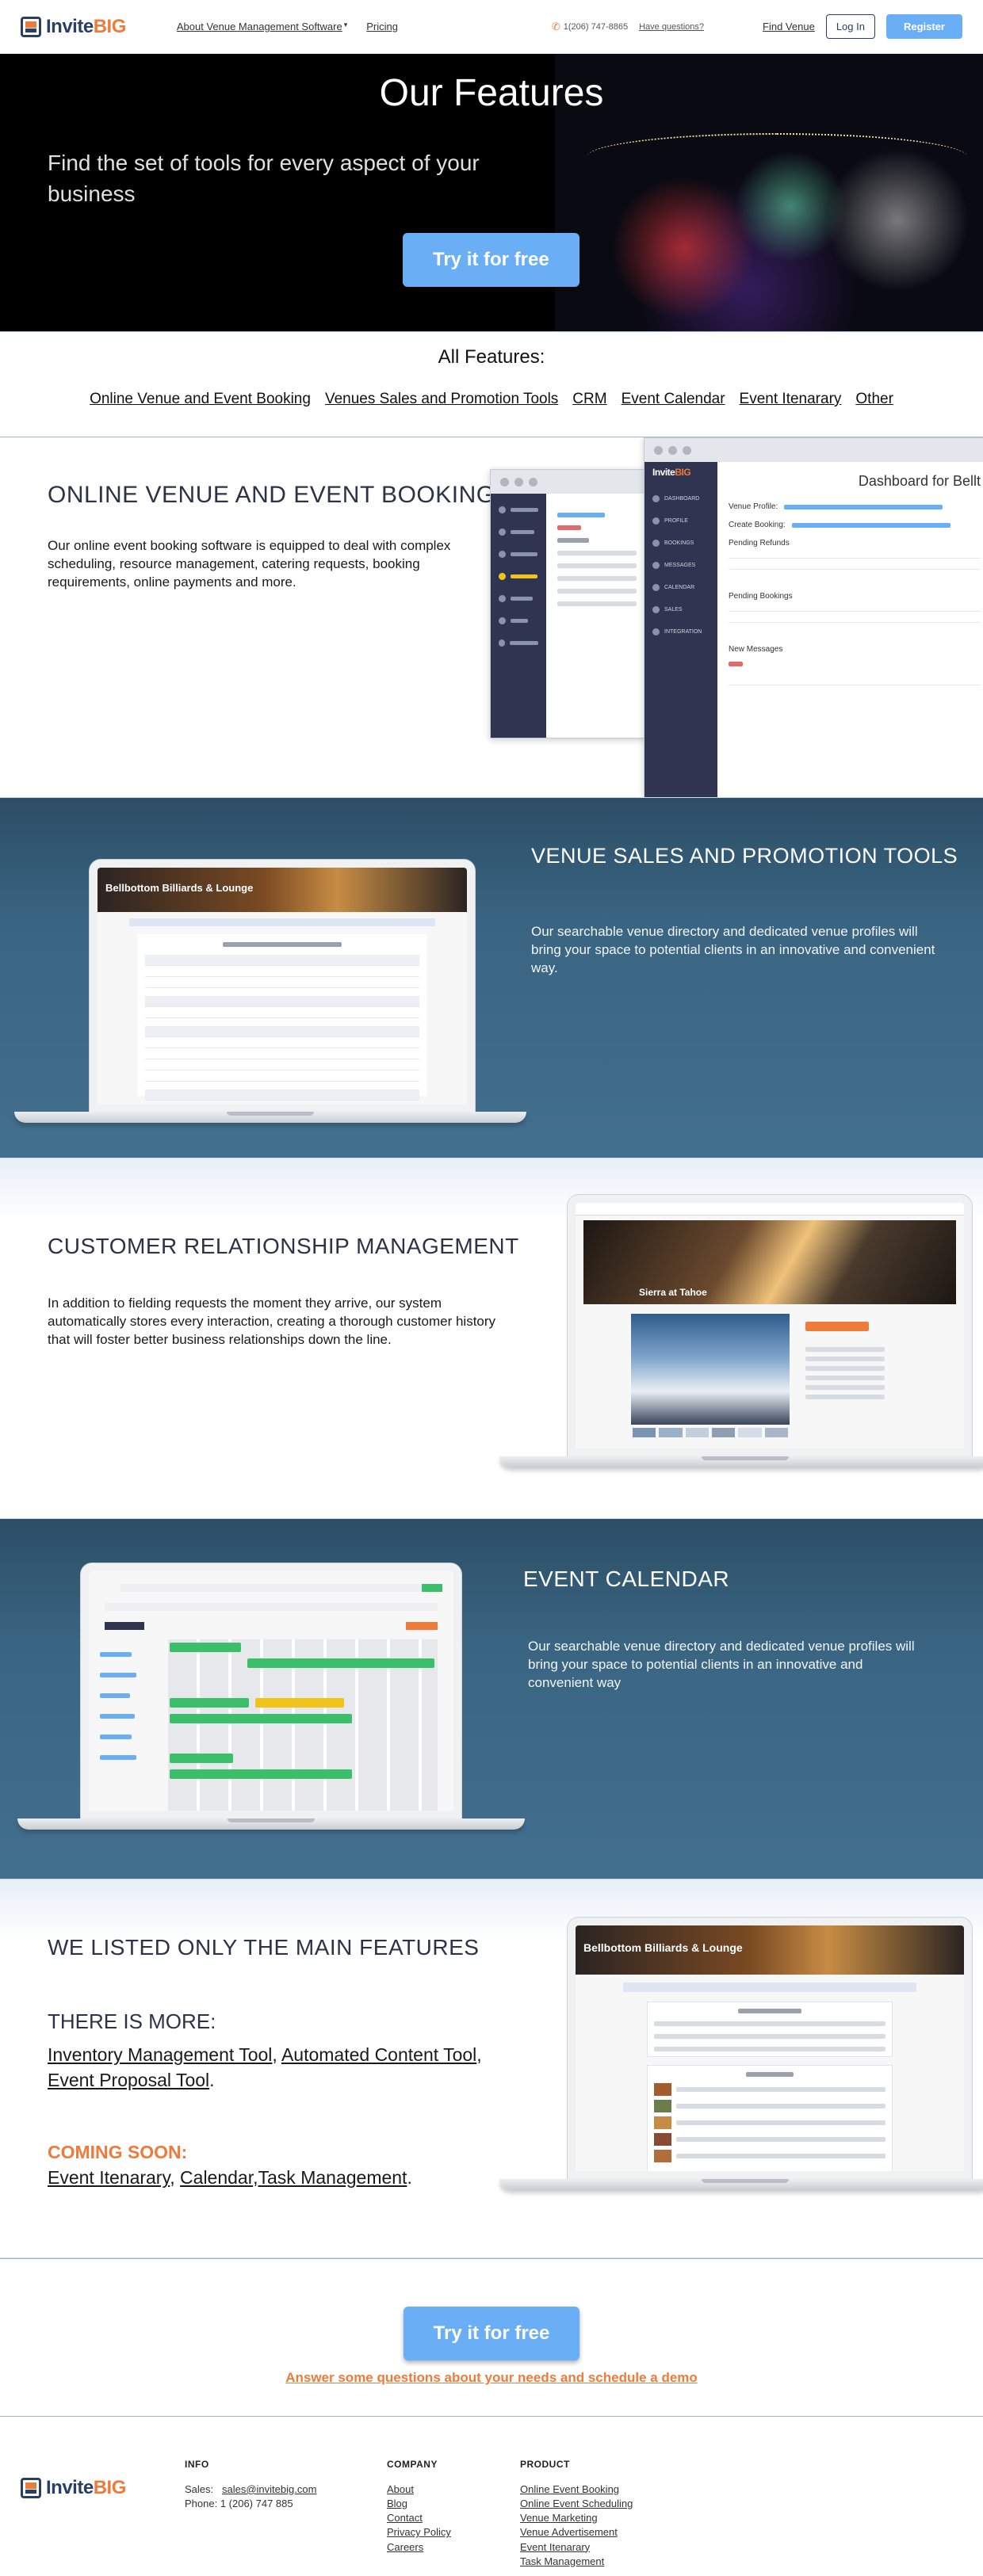 The image size is (983, 2576). What do you see at coordinates (419, 2518) in the screenshot?
I see `footer-link-contact: Contact` at bounding box center [419, 2518].